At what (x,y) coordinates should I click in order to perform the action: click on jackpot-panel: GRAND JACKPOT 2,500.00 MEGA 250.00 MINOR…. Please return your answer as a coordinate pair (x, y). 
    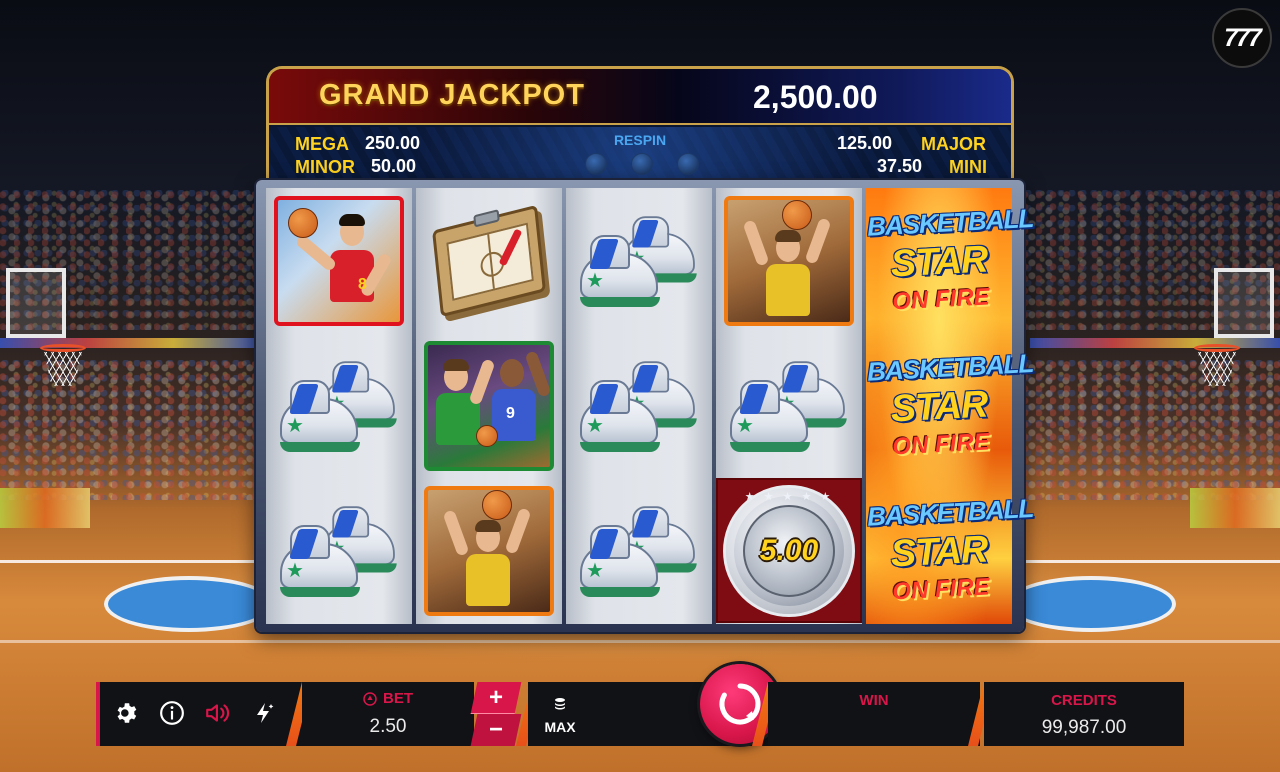
    Looking at the image, I should click on (640, 128).